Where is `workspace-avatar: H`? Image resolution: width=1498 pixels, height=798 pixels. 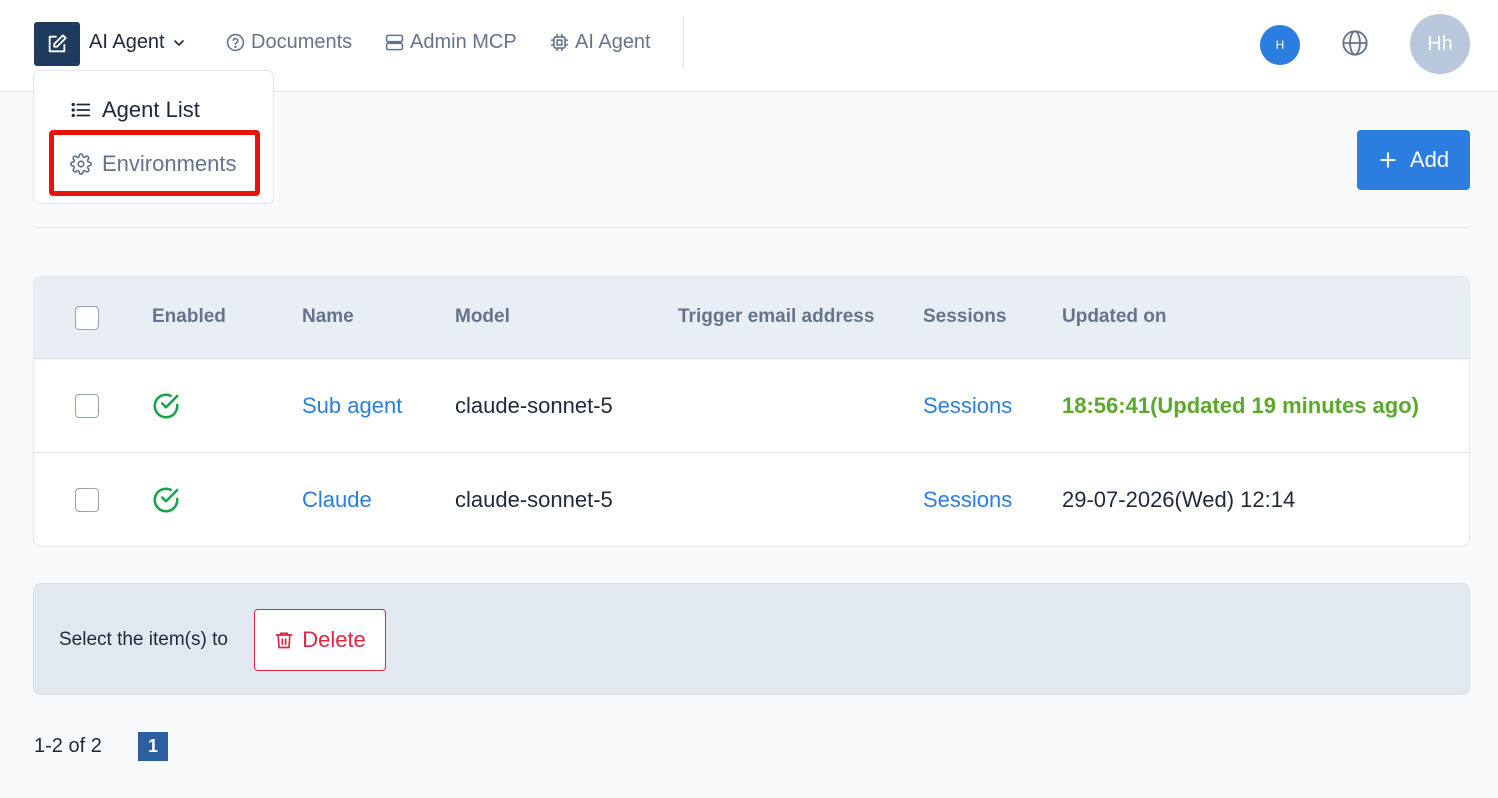
workspace-avatar: H is located at coordinates (1280, 45).